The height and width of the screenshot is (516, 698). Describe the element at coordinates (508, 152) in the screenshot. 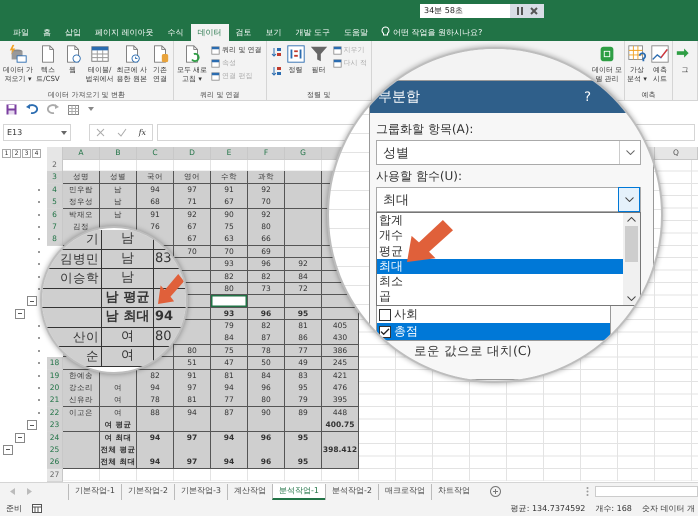

I see `group-by-select: 성별` at that location.